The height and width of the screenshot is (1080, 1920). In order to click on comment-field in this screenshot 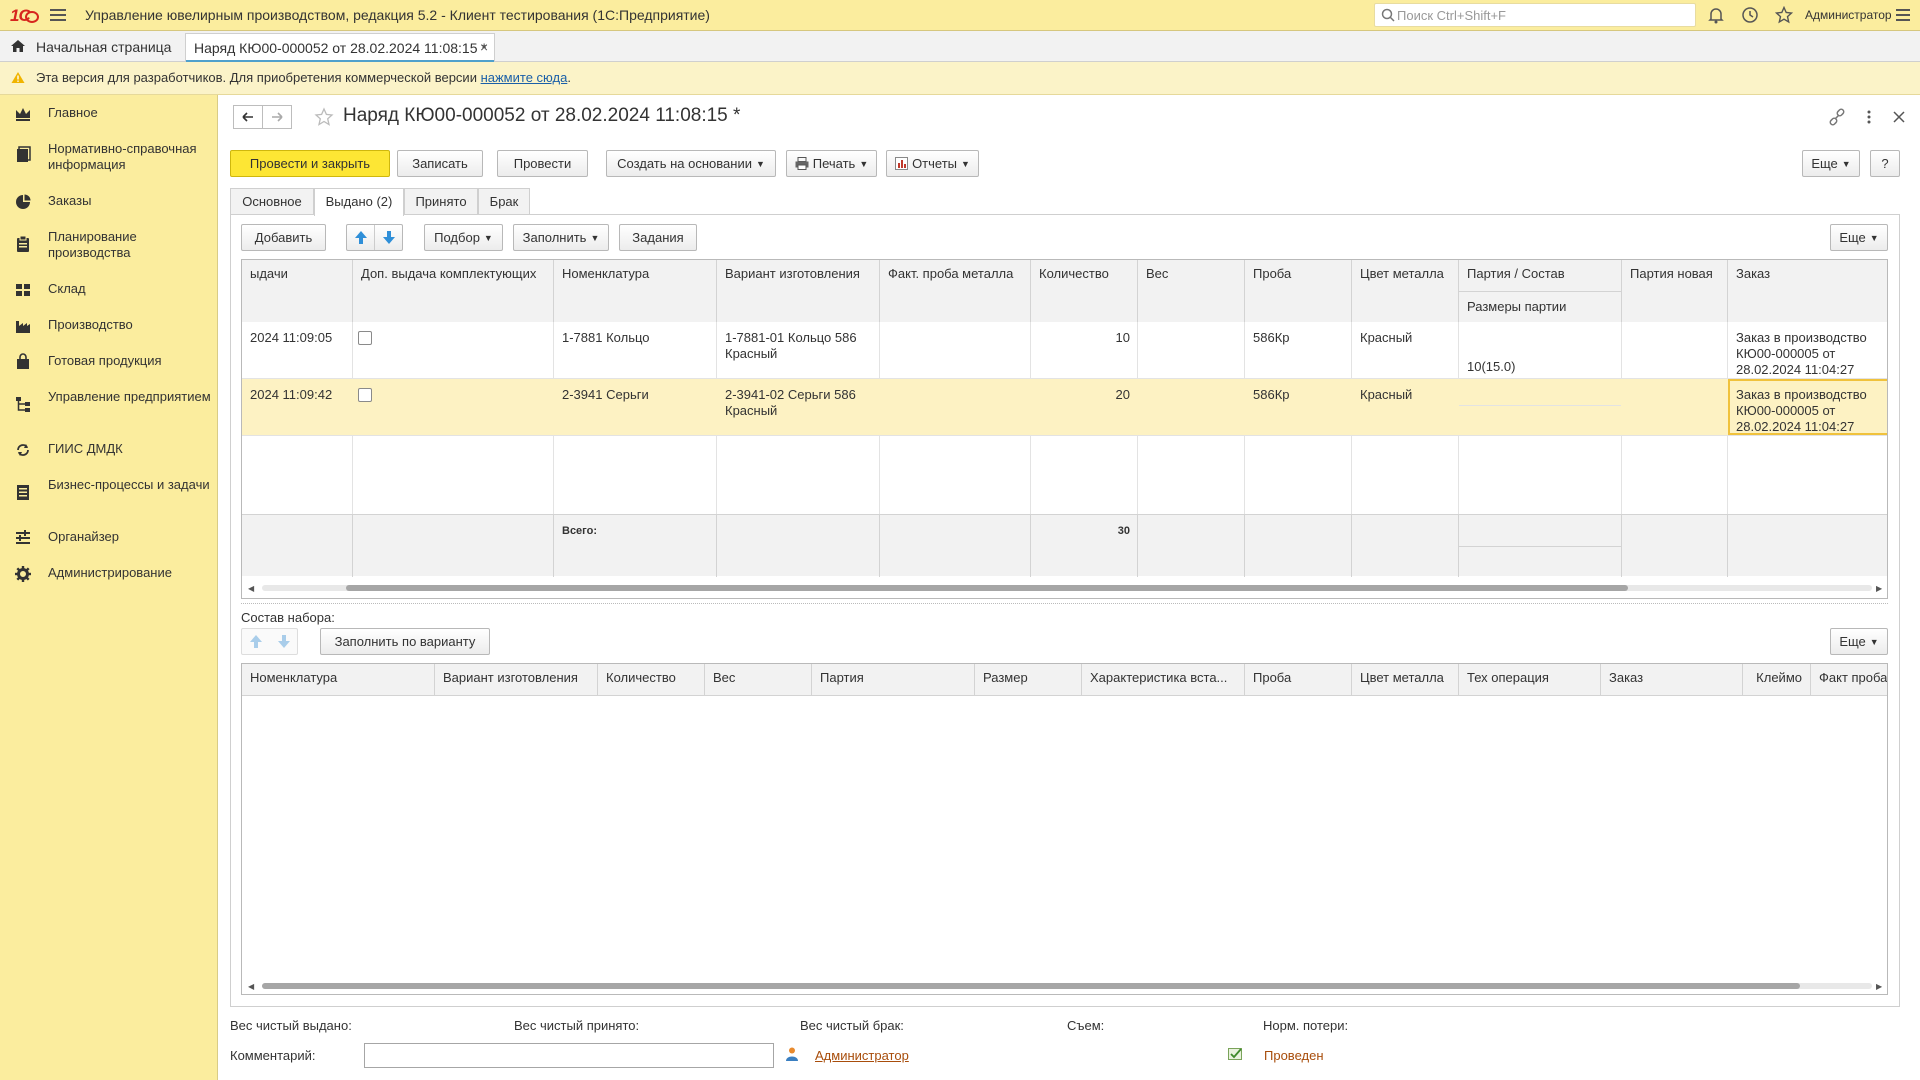, I will do `click(569, 1055)`.